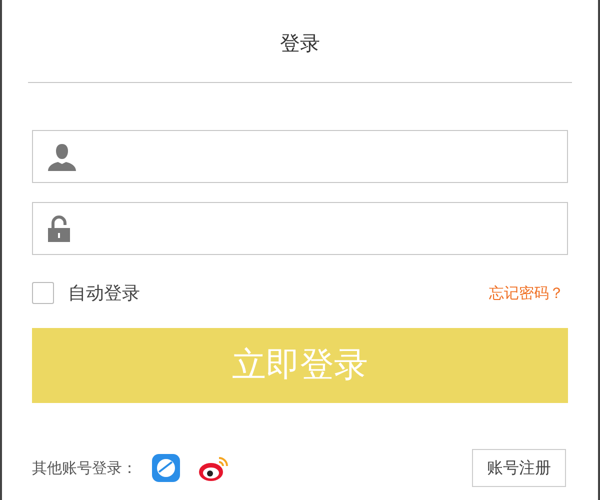 This screenshot has width=600, height=500. Describe the element at coordinates (62, 157) in the screenshot. I see `person-icon` at that location.